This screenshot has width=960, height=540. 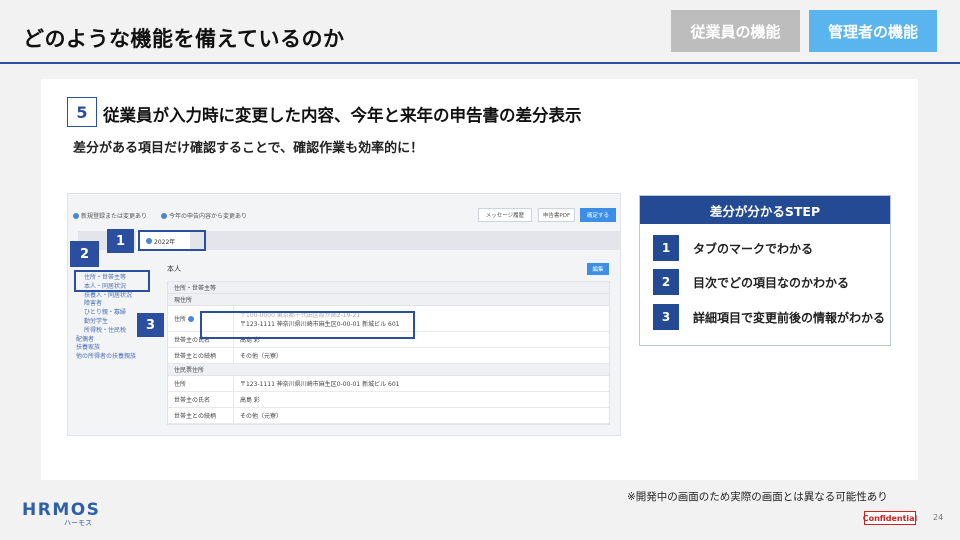 What do you see at coordinates (890, 518) in the screenshot?
I see `confidential-badge: Confidential` at bounding box center [890, 518].